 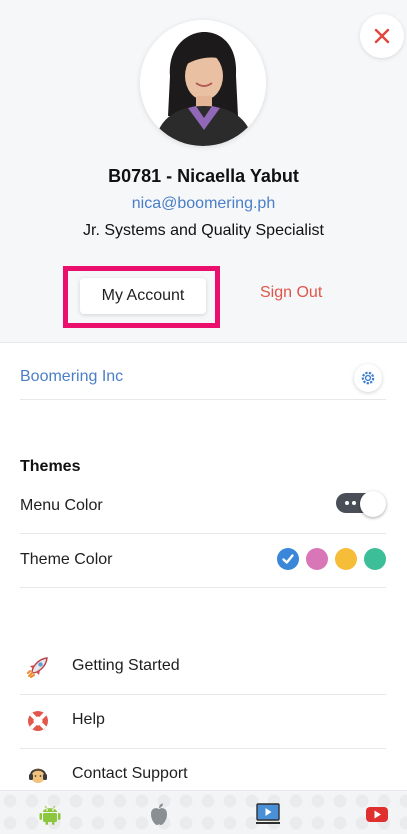 I want to click on theme-color-blue, so click(x=288, y=559).